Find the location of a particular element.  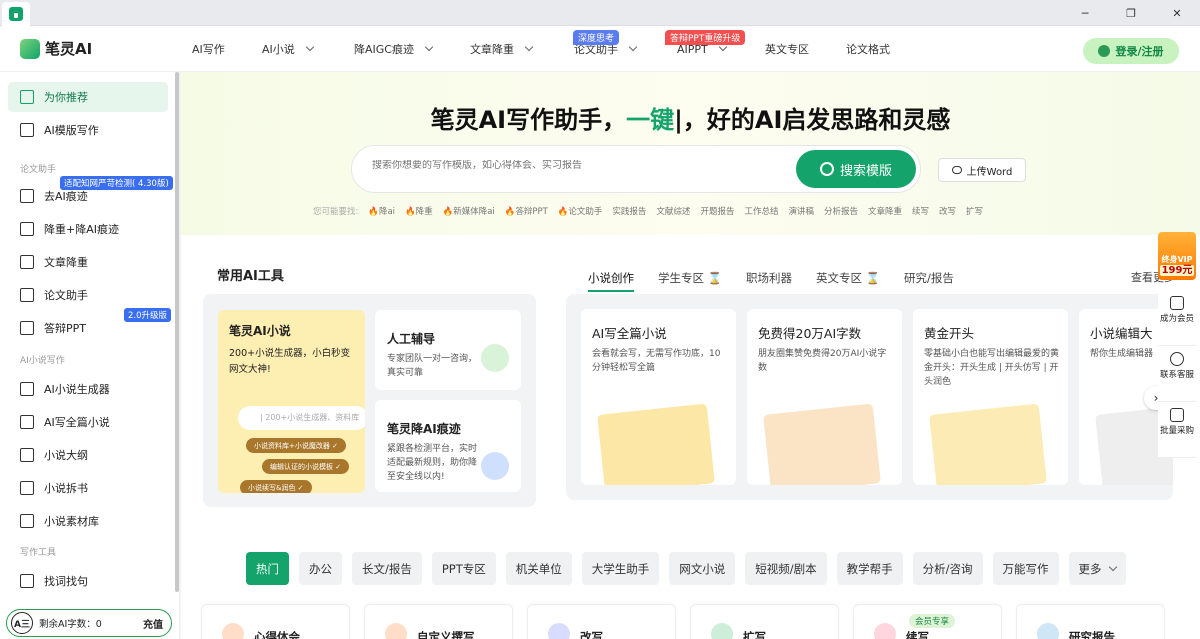

hint-label: 您可能要找: is located at coordinates (336, 212).